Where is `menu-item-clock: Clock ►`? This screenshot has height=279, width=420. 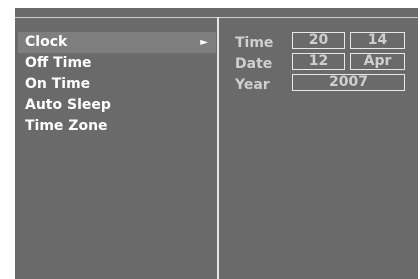
menu-item-clock: Clock ► is located at coordinates (117, 42).